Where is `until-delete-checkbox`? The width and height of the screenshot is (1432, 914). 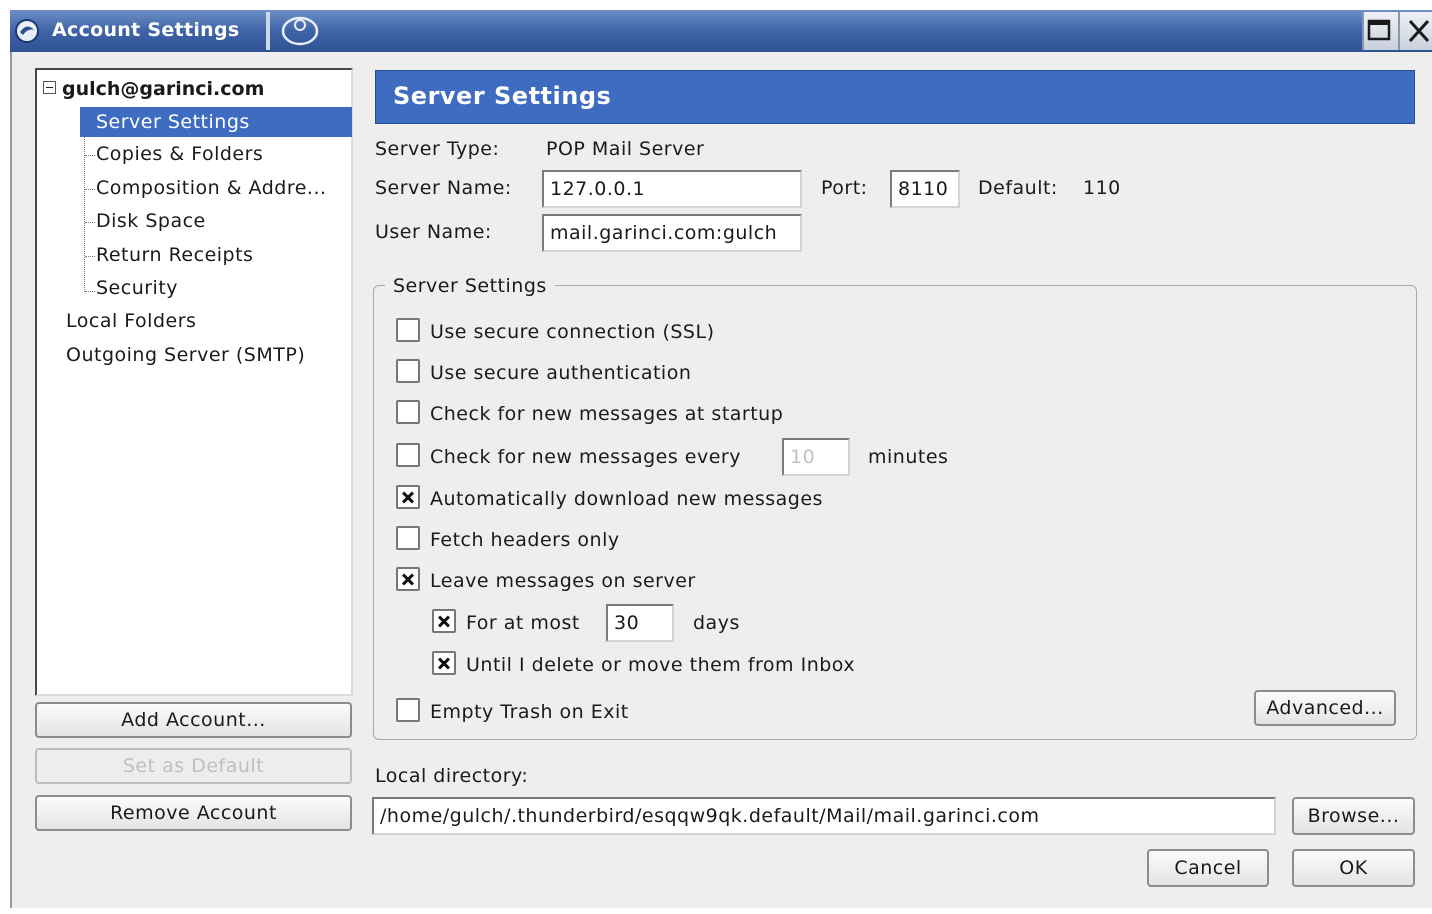
until-delete-checkbox is located at coordinates (444, 663).